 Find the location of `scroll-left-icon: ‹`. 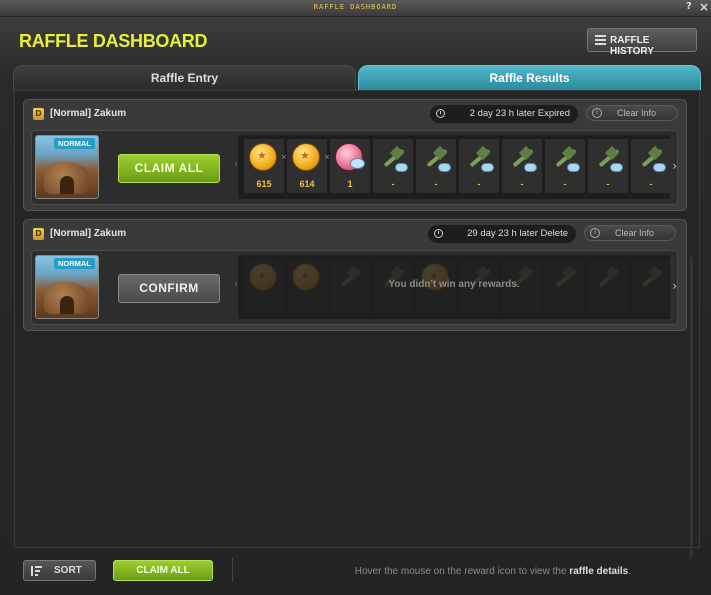

scroll-left-icon: ‹ is located at coordinates (236, 164).